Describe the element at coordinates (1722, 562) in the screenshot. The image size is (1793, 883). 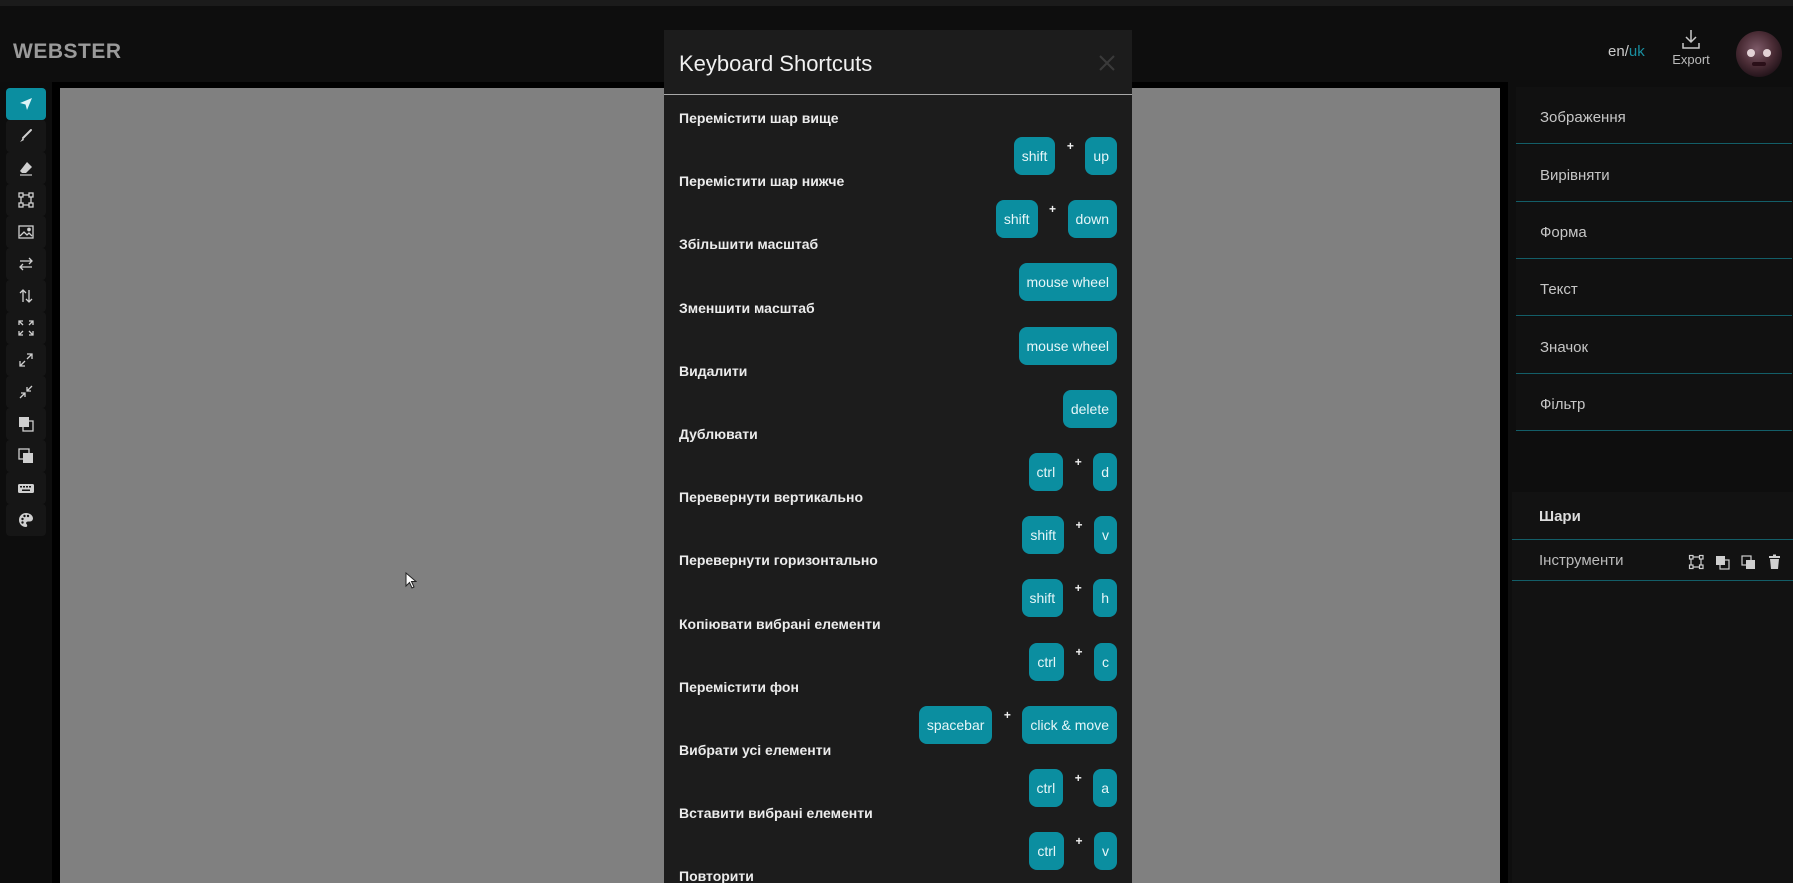
I see `layer-bring-forward-icon` at that location.